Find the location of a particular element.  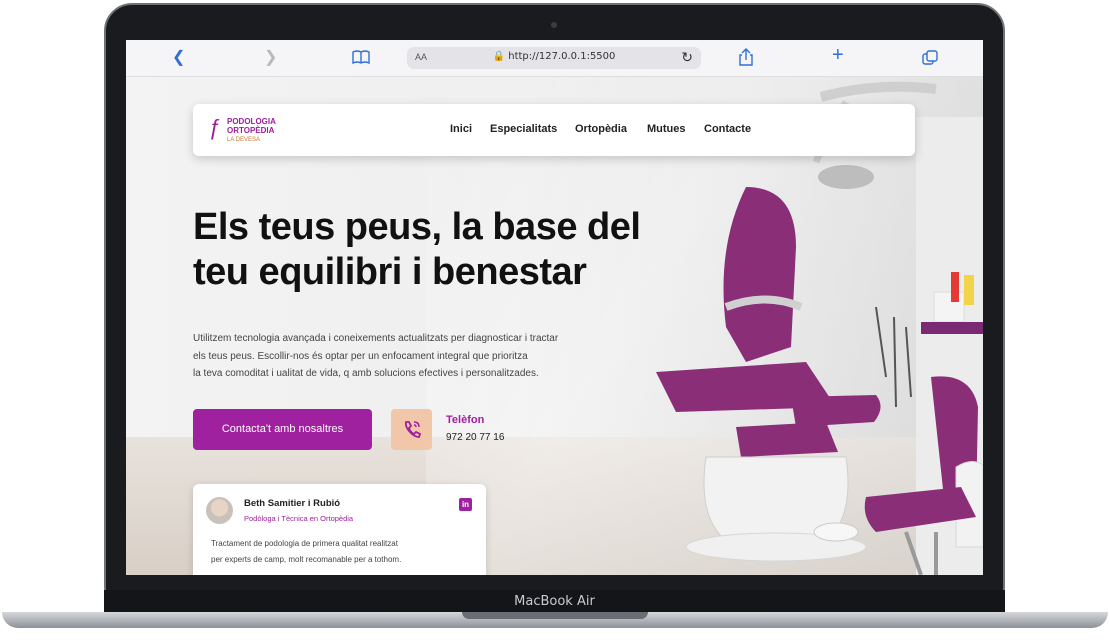

lock-icon: 🔒 is located at coordinates (499, 56).